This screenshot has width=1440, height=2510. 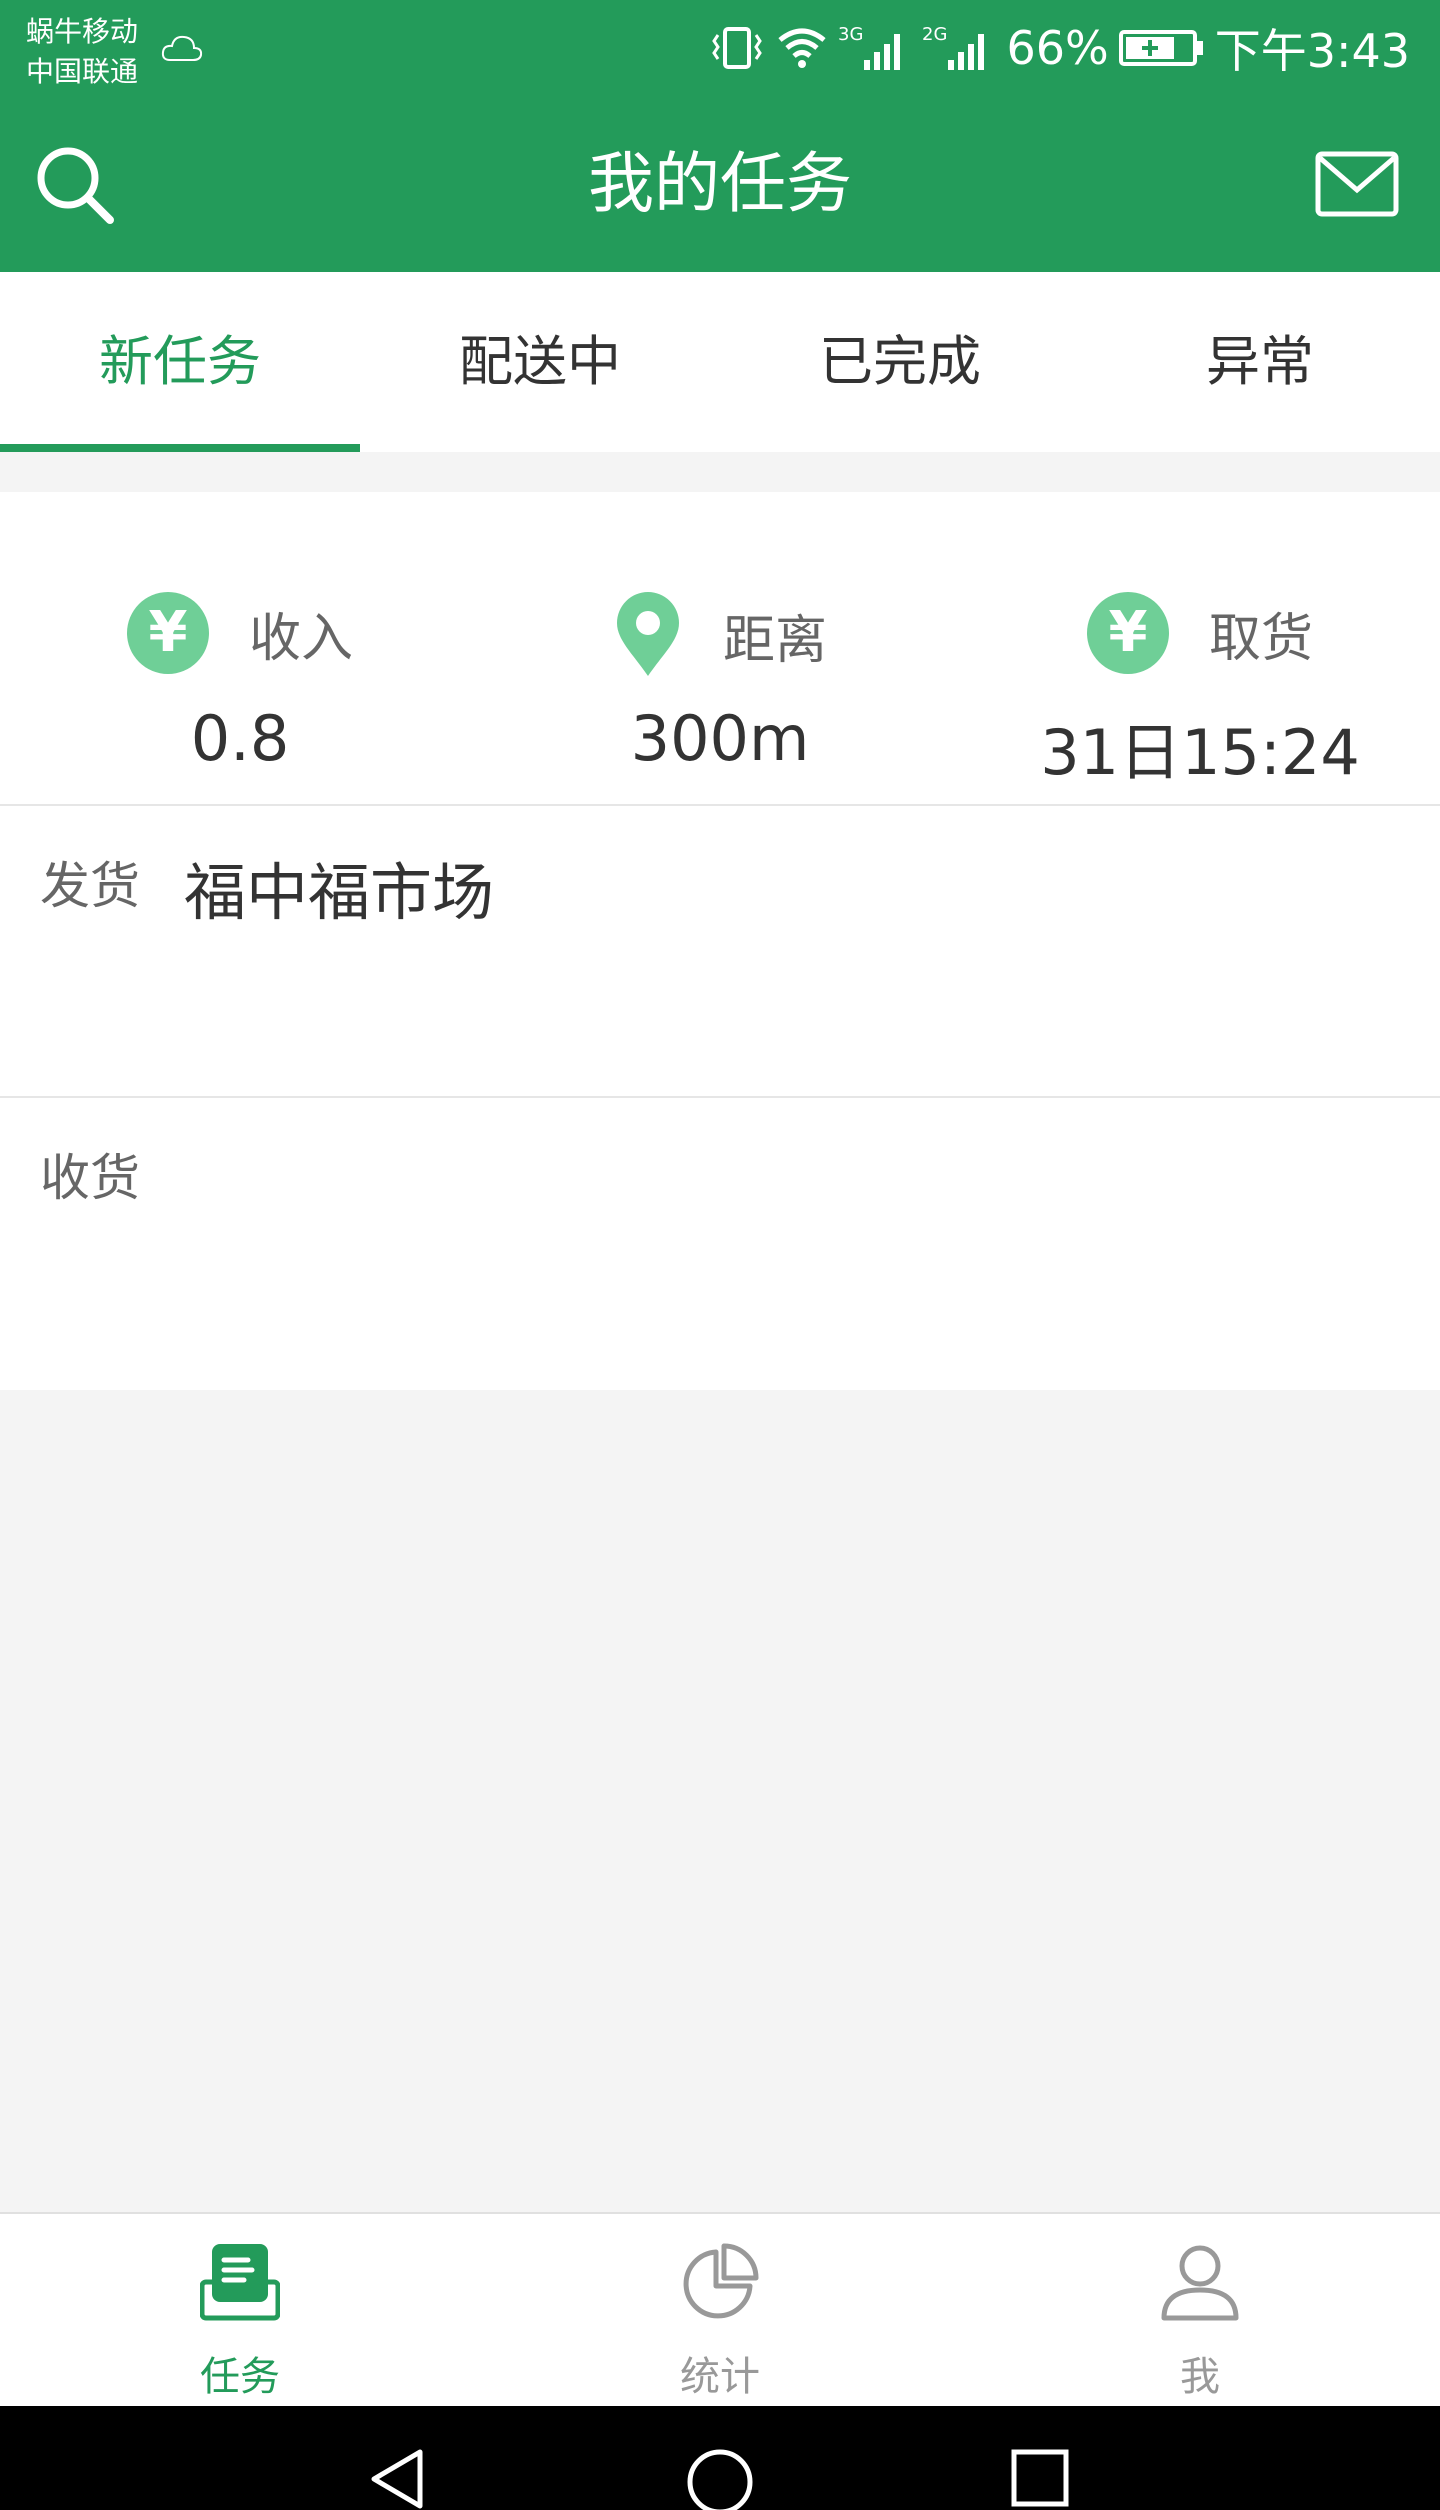 I want to click on location-pin-icon, so click(x=647, y=634).